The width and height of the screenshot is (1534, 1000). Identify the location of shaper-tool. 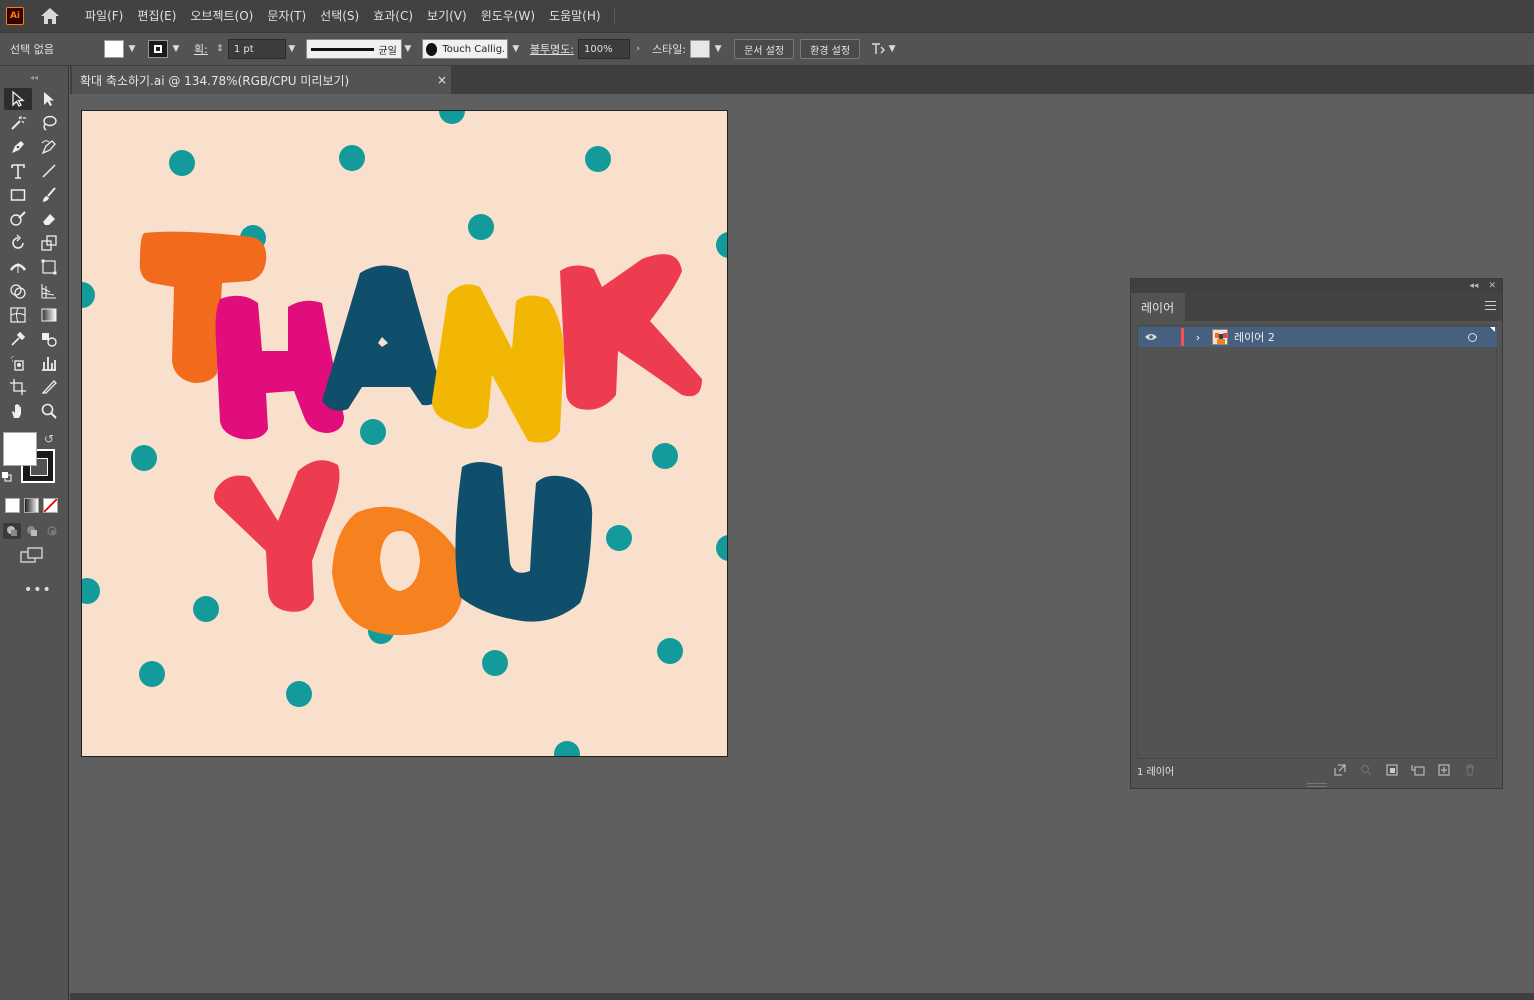
(18, 219).